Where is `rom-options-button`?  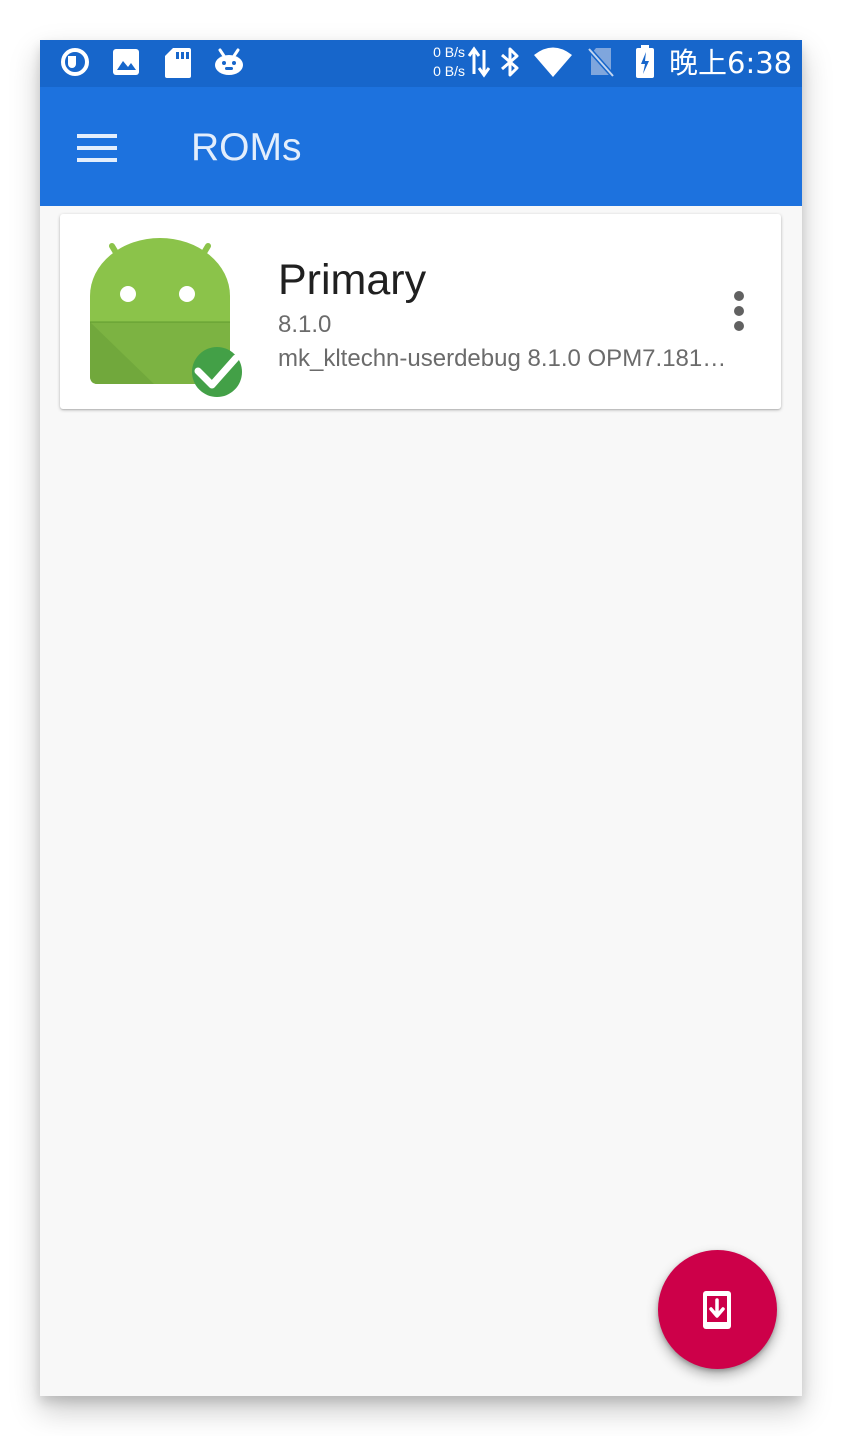 rom-options-button is located at coordinates (739, 312).